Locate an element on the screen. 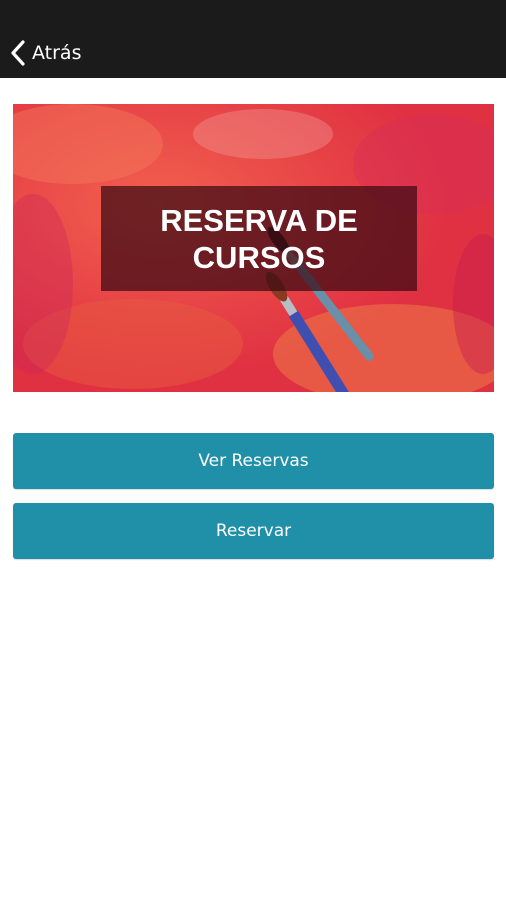  back-button: Atrás is located at coordinates (45, 53).